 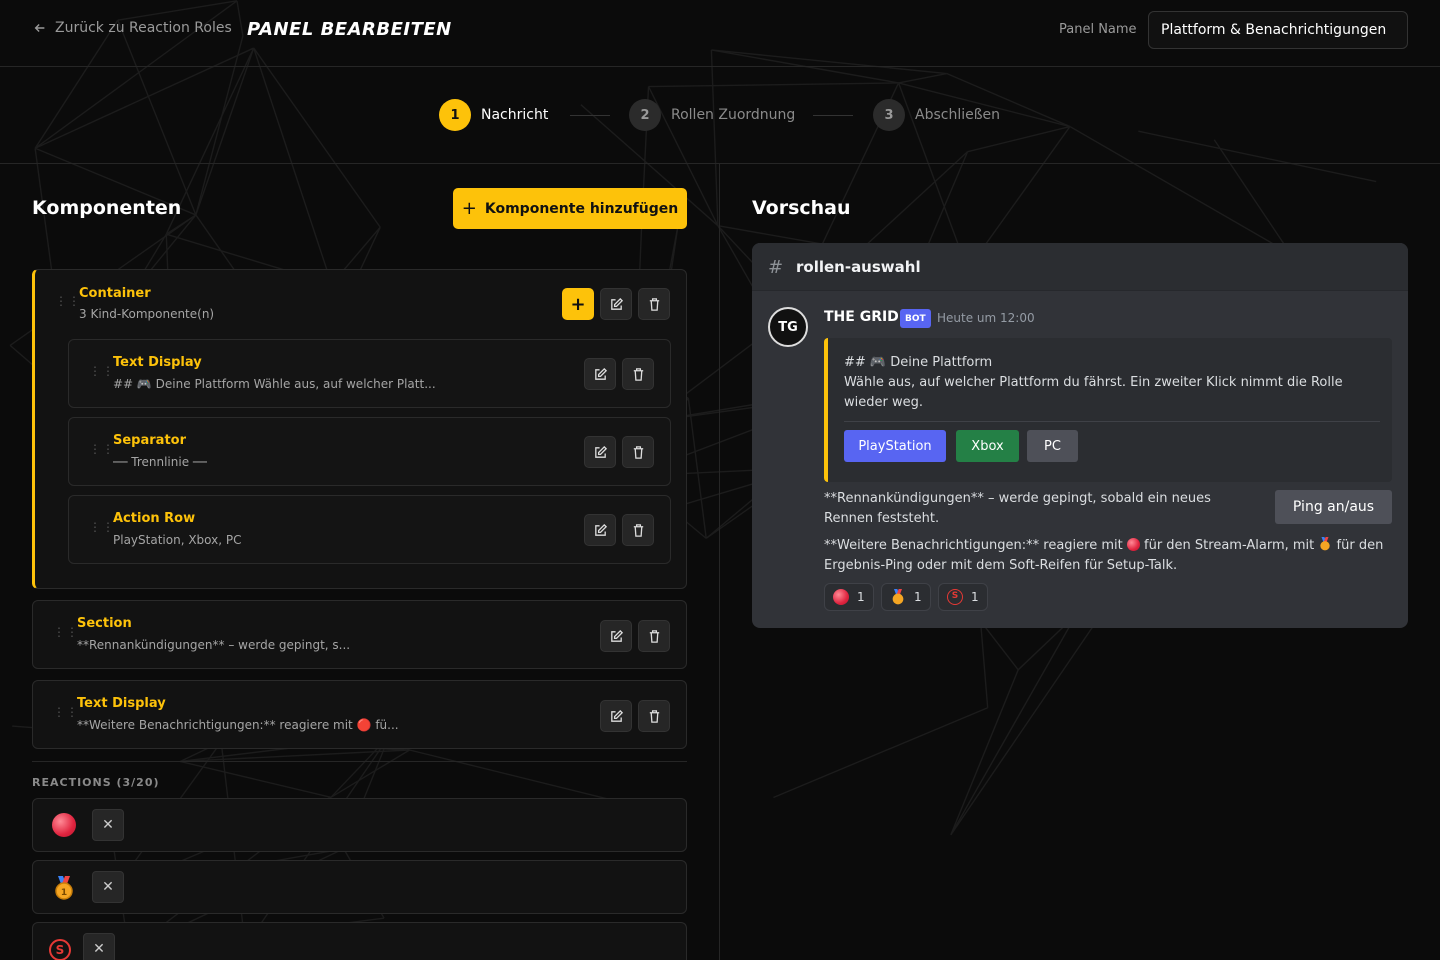 What do you see at coordinates (861, 317) in the screenshot?
I see `author-name: THE GRID` at bounding box center [861, 317].